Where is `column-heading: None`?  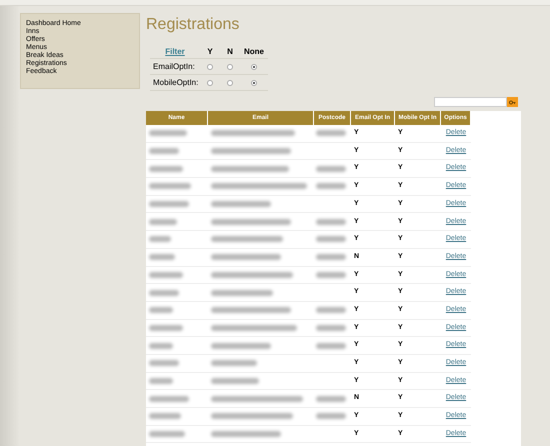 column-heading: None is located at coordinates (254, 52).